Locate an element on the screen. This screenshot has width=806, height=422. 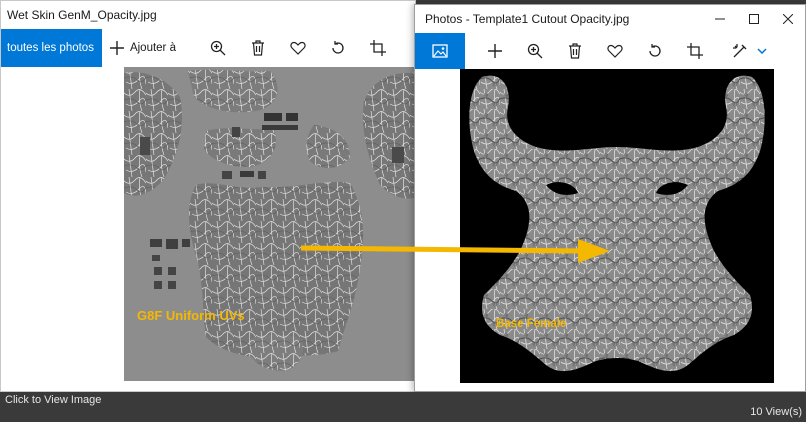
picture-icon is located at coordinates (440, 51).